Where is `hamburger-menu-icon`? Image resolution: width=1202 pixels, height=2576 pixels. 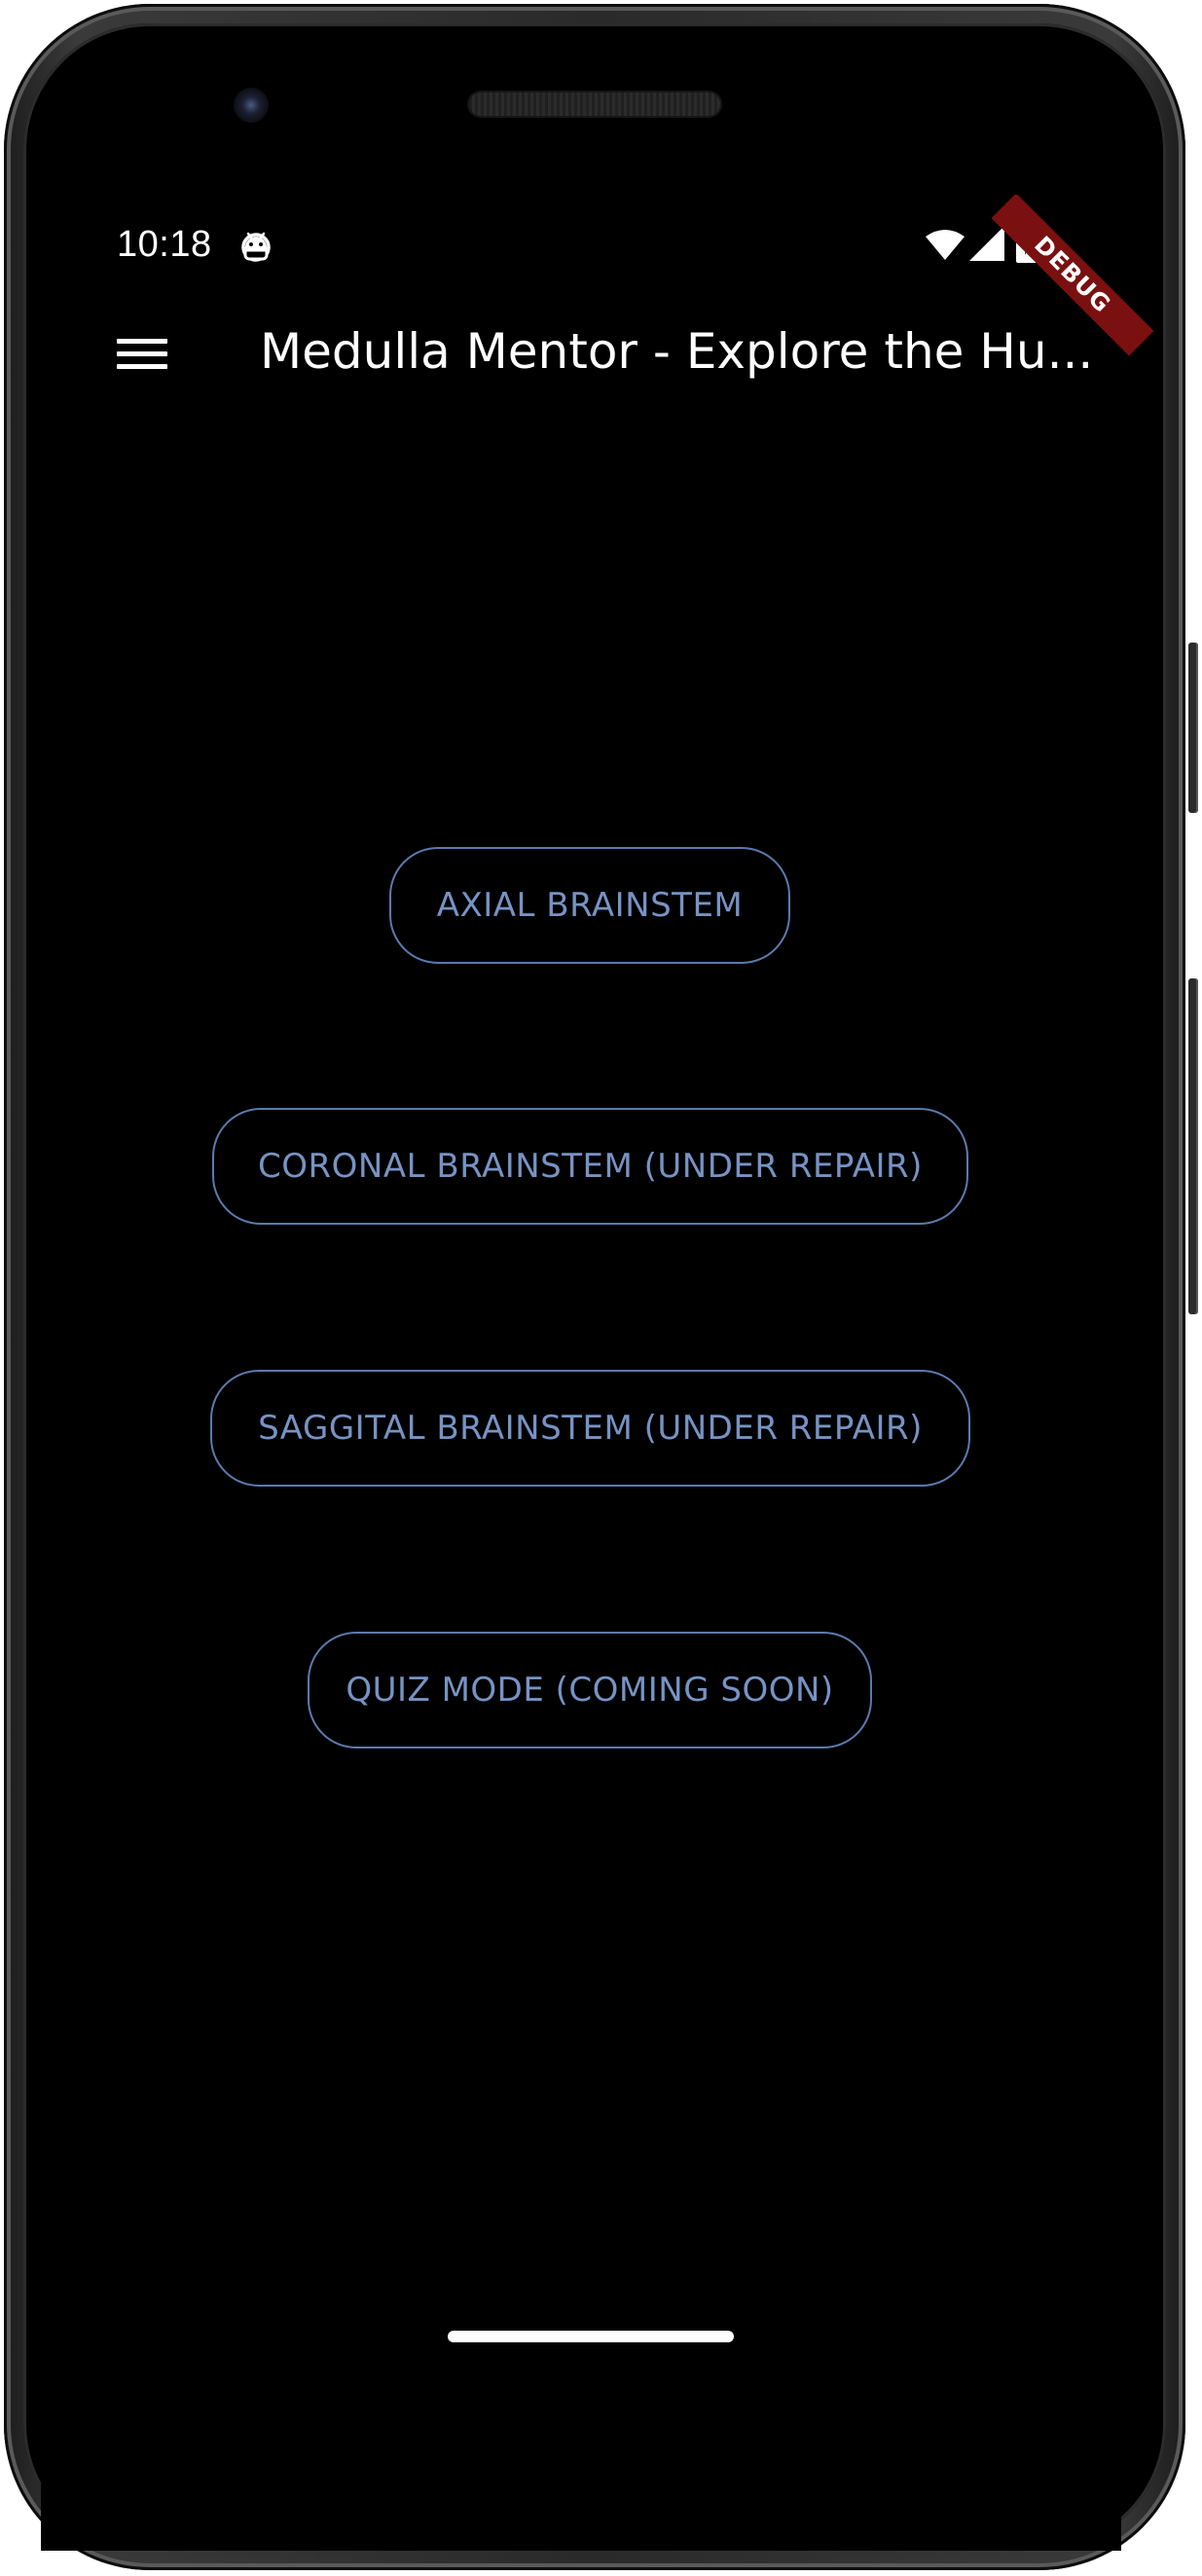 hamburger-menu-icon is located at coordinates (143, 354).